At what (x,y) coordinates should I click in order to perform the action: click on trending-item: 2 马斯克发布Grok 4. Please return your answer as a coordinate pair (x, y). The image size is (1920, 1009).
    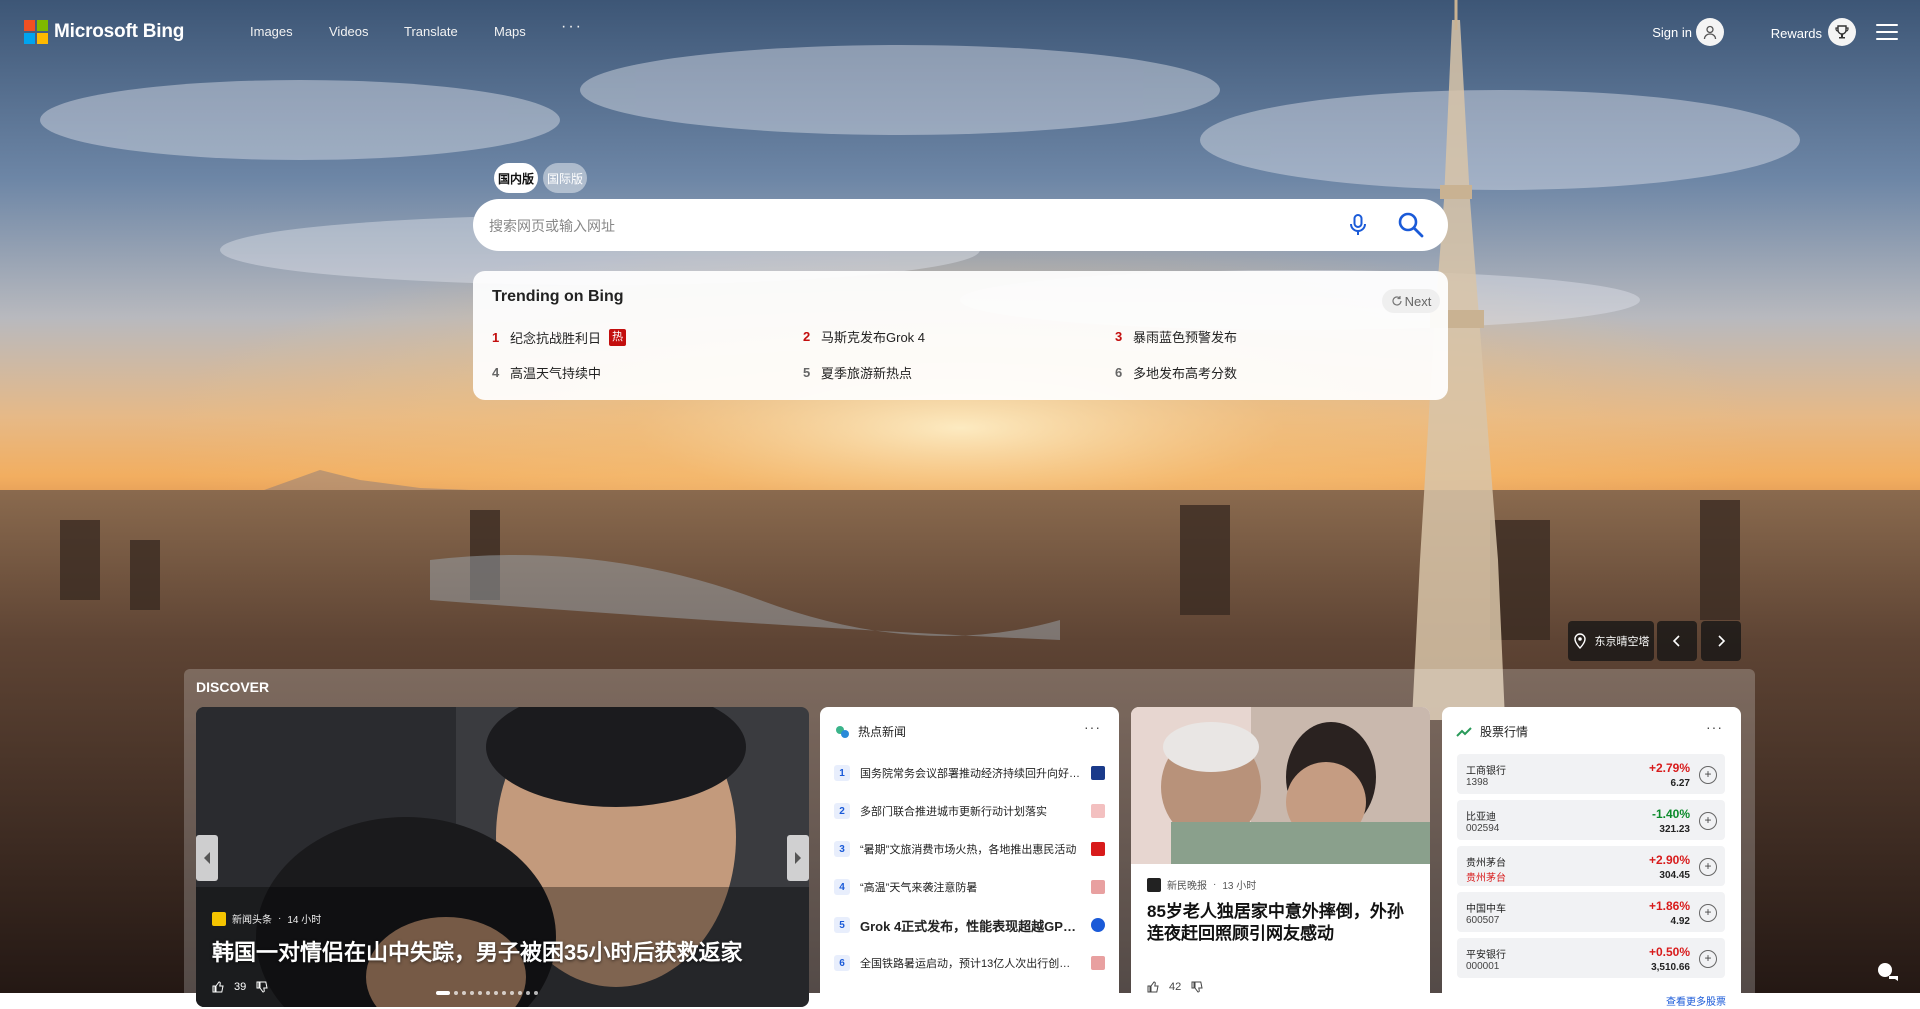
    Looking at the image, I should click on (864, 336).